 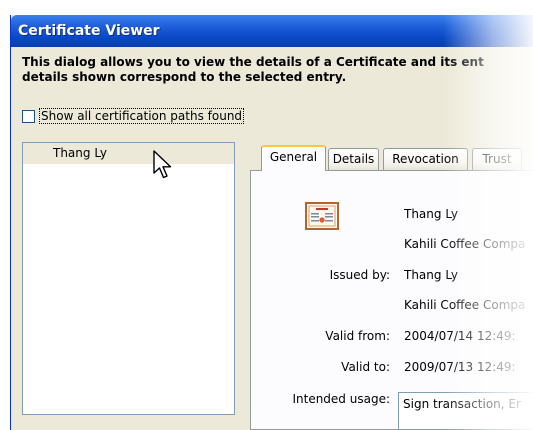 What do you see at coordinates (357, 336) in the screenshot?
I see `valid-from-label: Valid from:` at bounding box center [357, 336].